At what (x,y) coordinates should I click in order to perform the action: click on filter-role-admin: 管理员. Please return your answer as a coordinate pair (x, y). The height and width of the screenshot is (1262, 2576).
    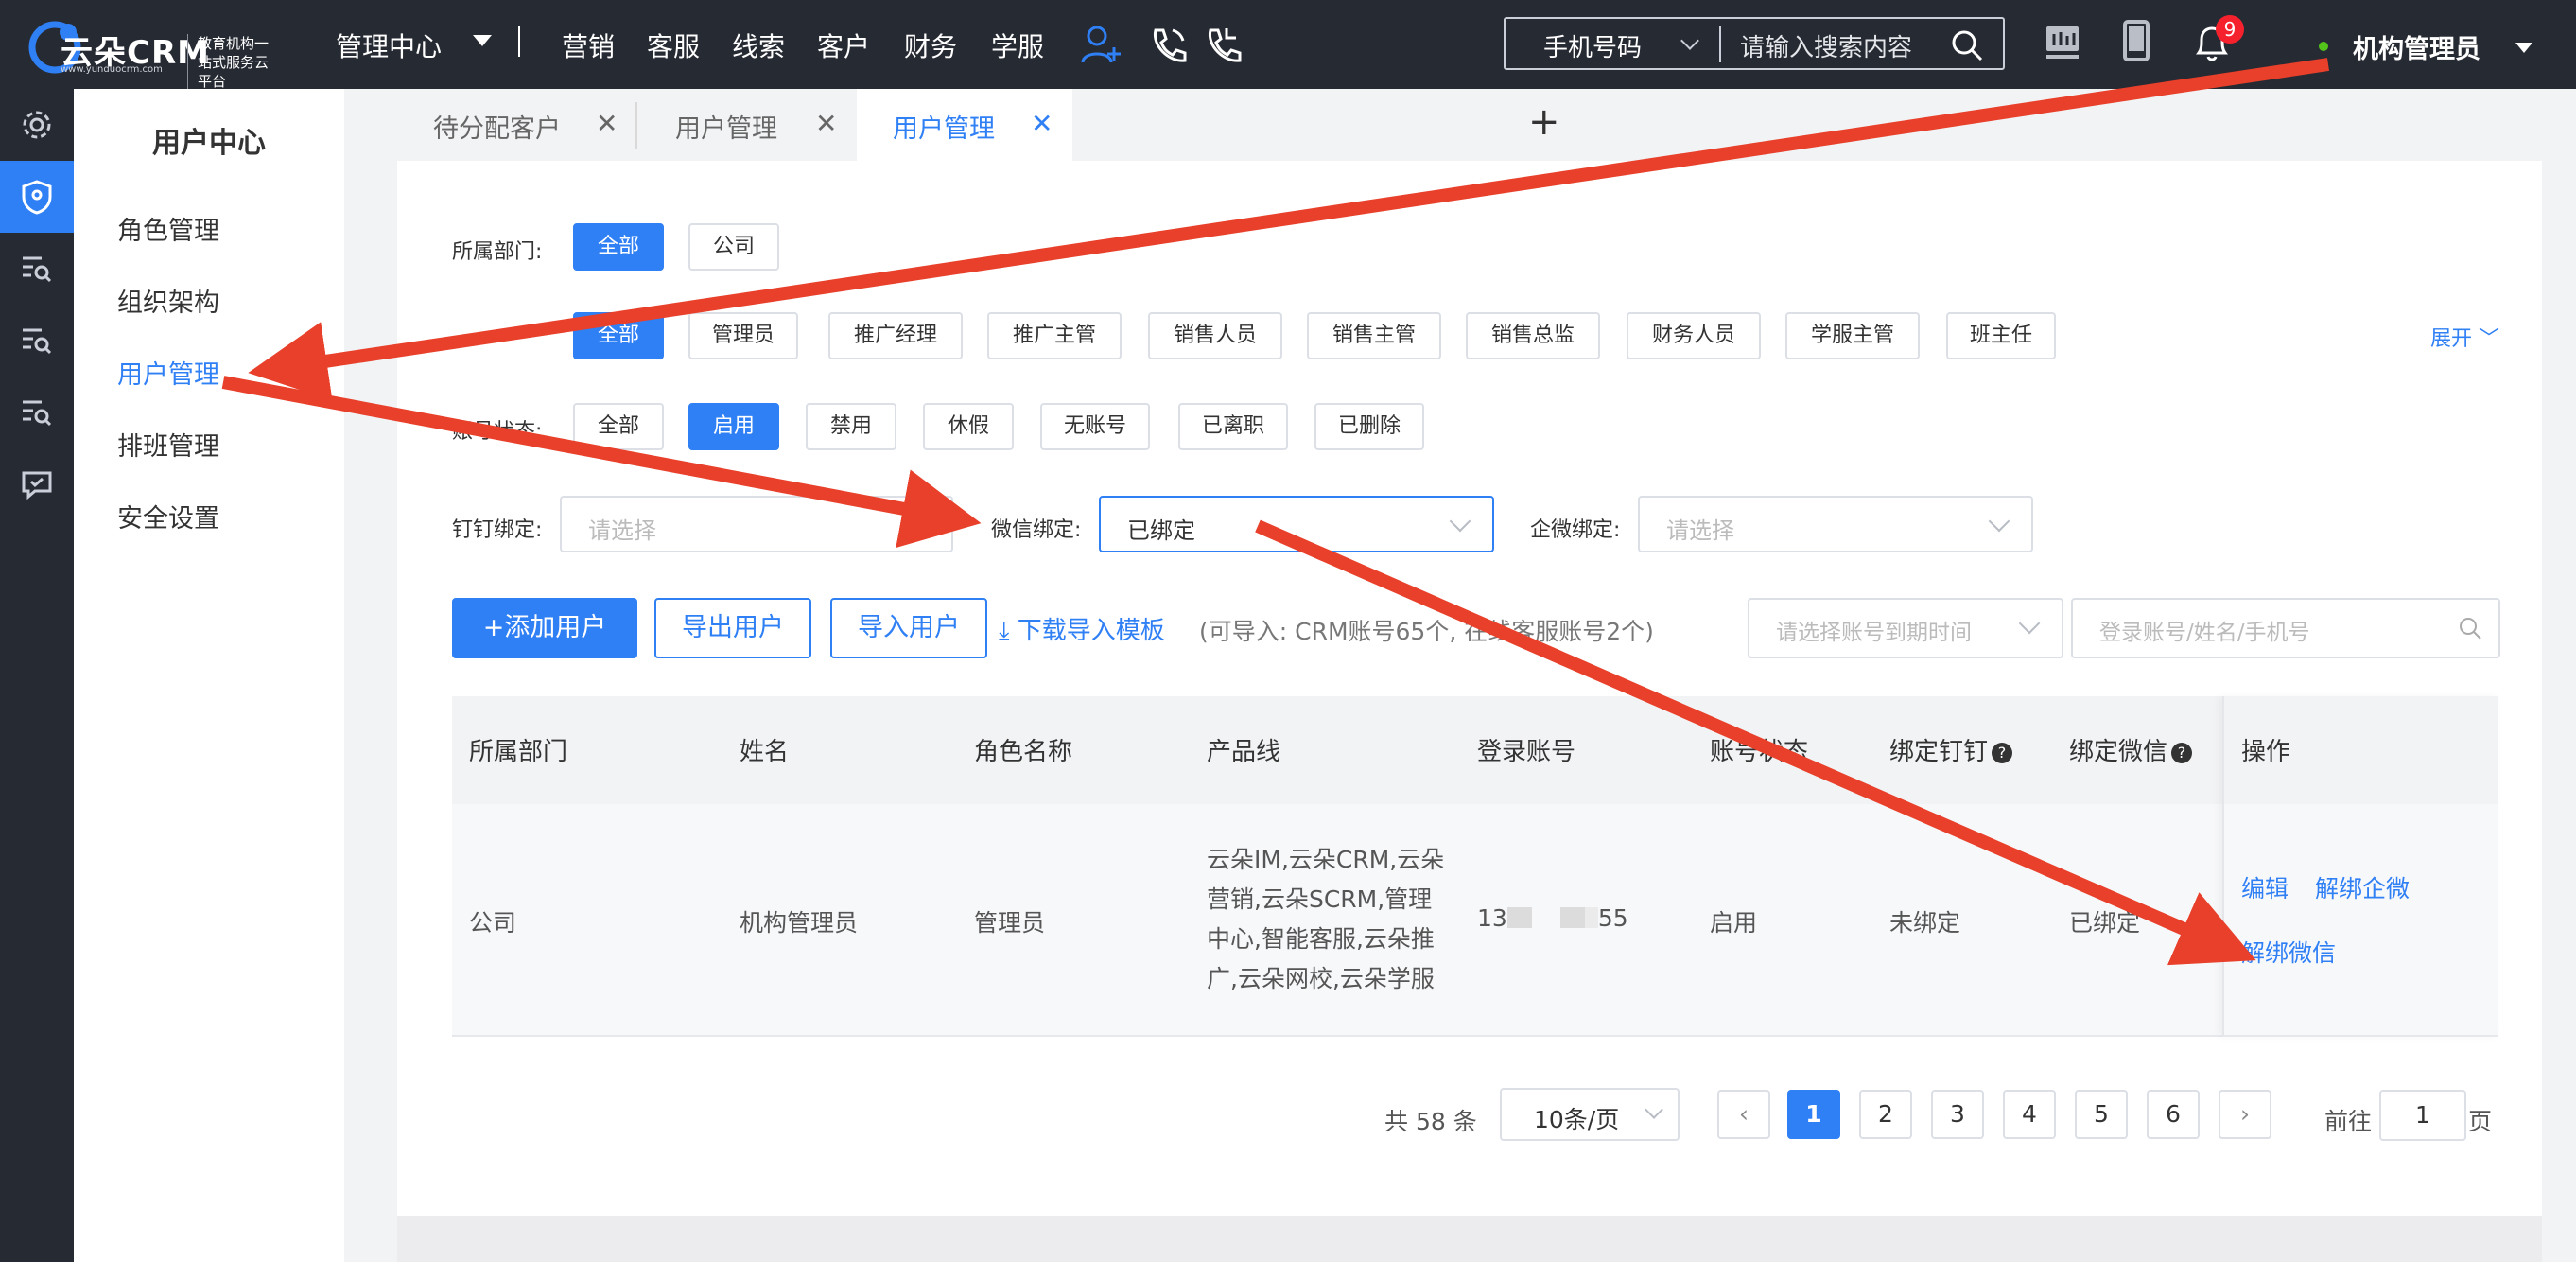
    Looking at the image, I should click on (743, 335).